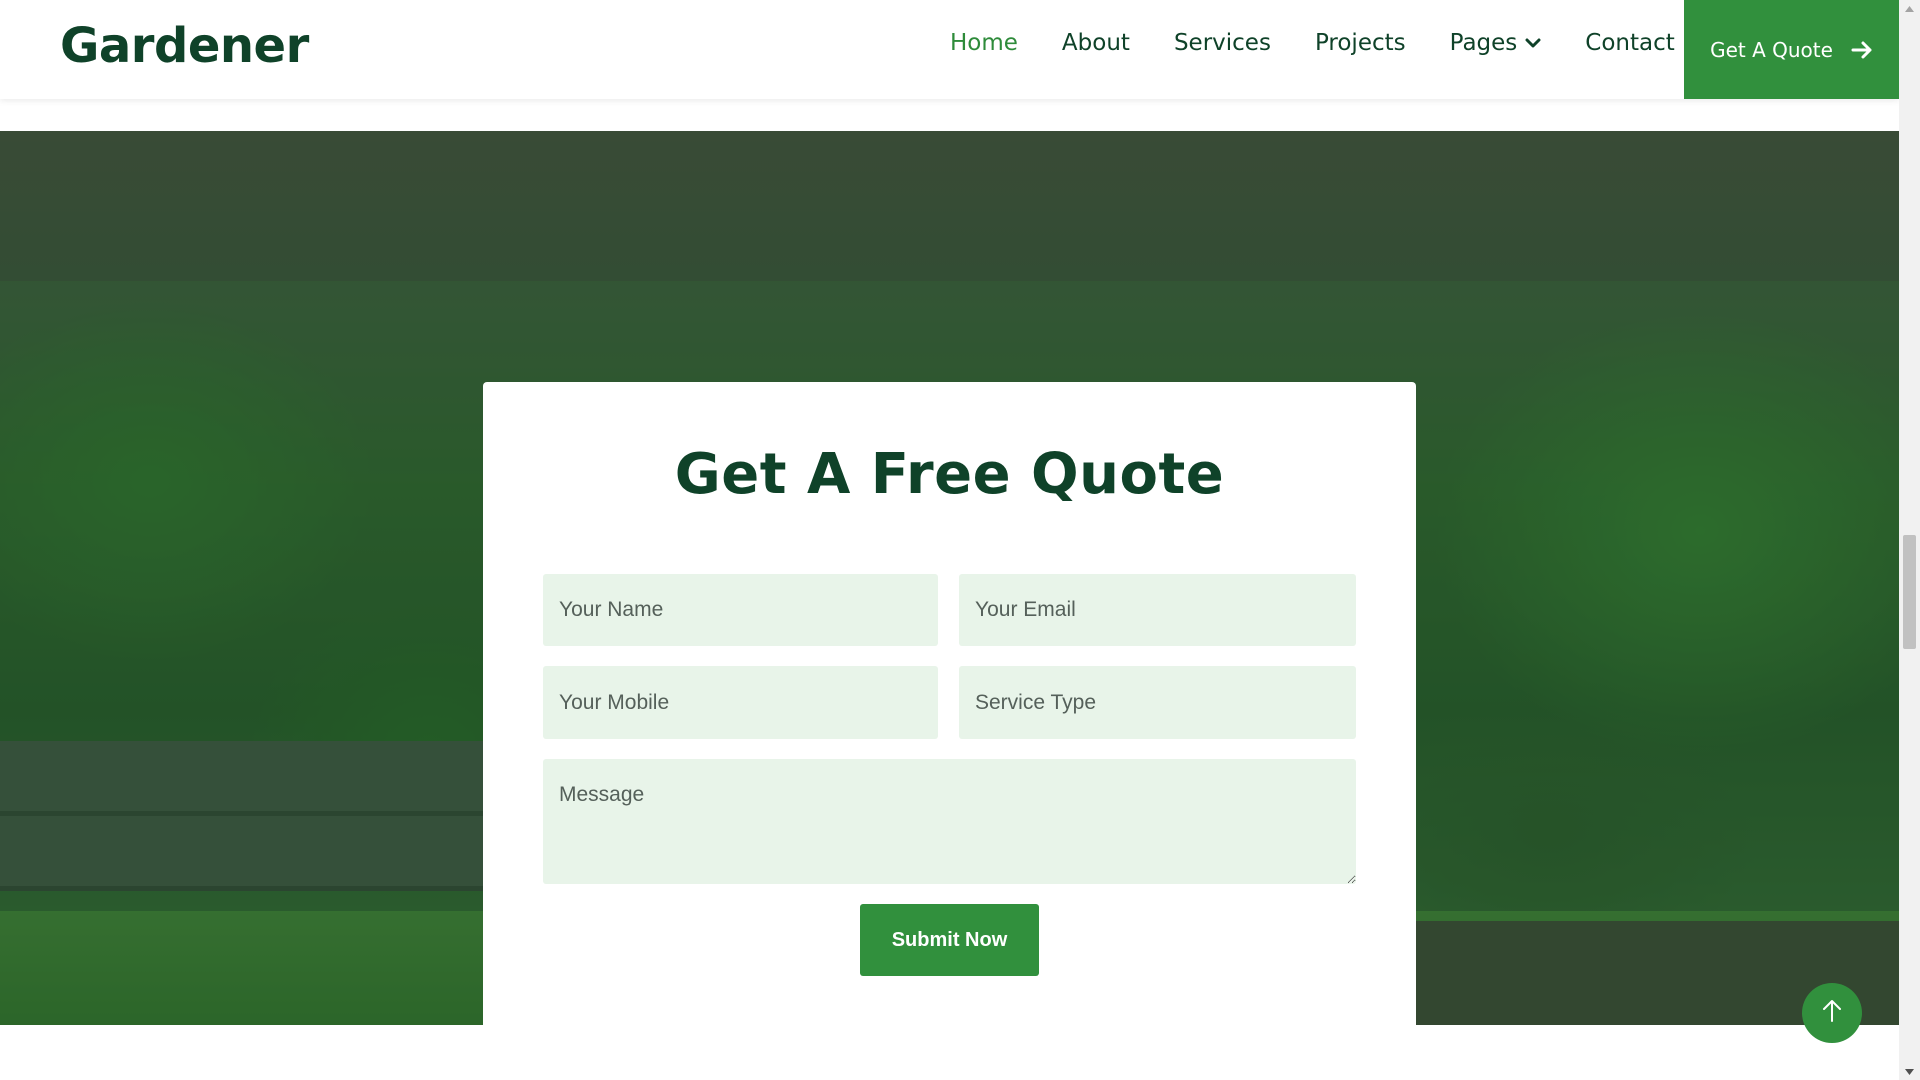 Image resolution: width=1920 pixels, height=1080 pixels. I want to click on nav-link-label: Contact, so click(1630, 43).